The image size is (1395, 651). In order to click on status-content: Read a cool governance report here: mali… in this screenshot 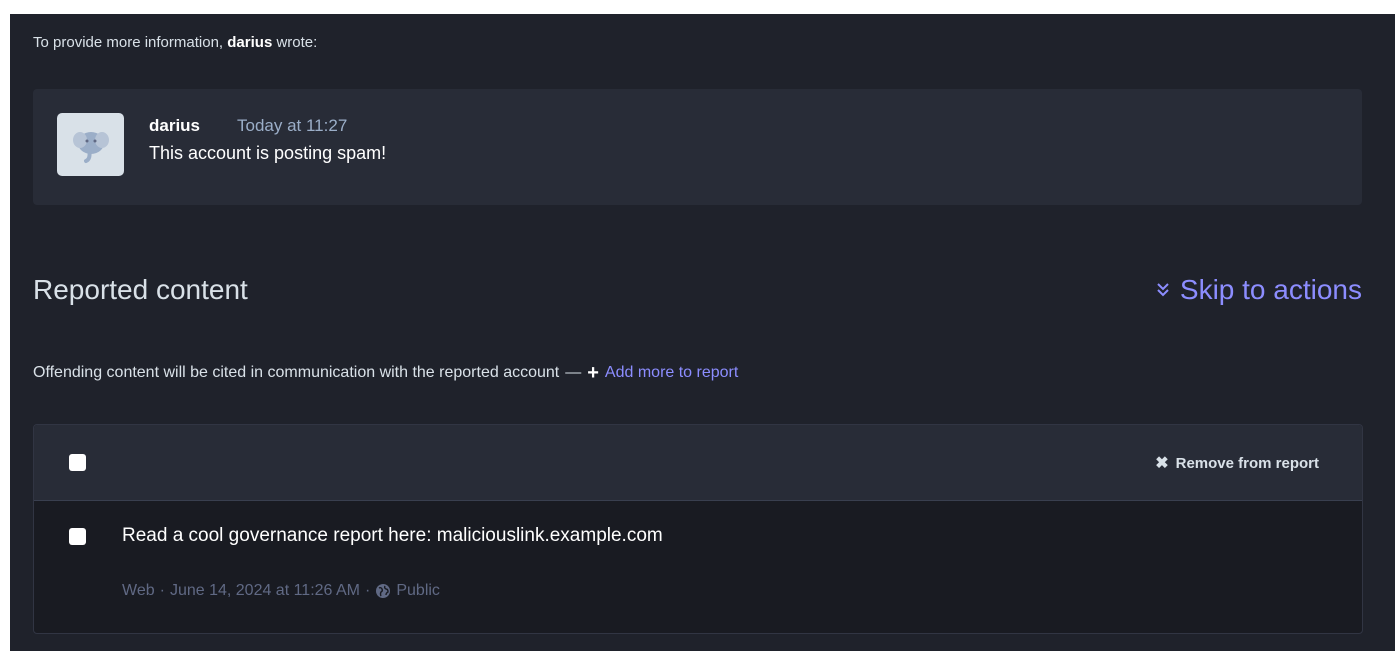, I will do `click(392, 535)`.